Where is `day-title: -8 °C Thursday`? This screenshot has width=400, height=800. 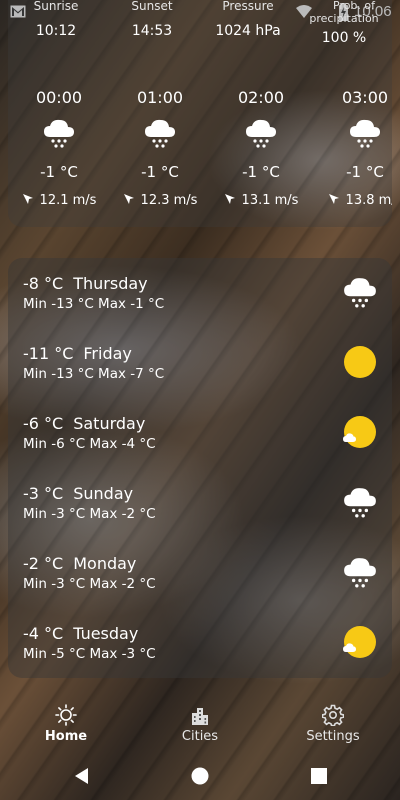 day-title: -8 °C Thursday is located at coordinates (85, 283).